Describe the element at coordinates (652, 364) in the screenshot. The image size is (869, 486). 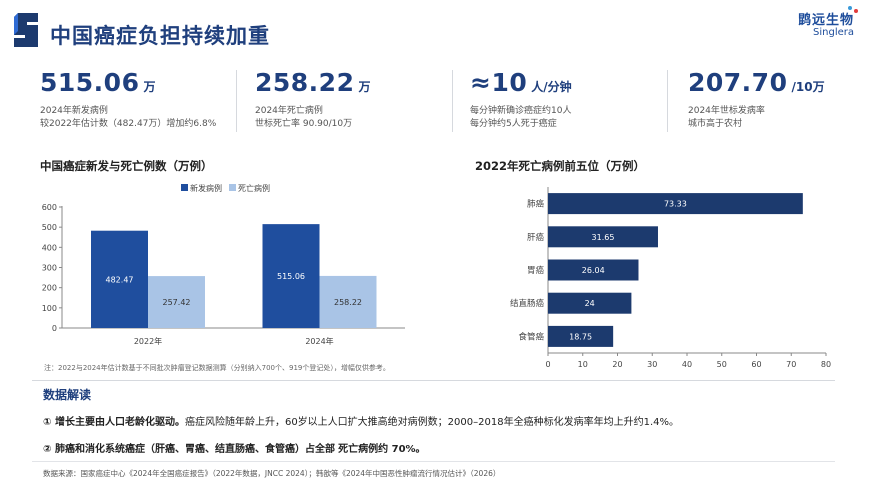
I see `x-tick-label: 30` at that location.